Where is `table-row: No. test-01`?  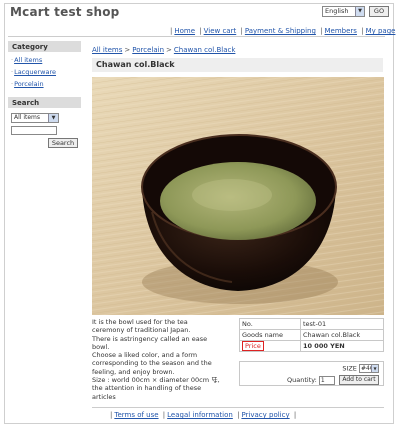 table-row: No. test-01 is located at coordinates (311, 324).